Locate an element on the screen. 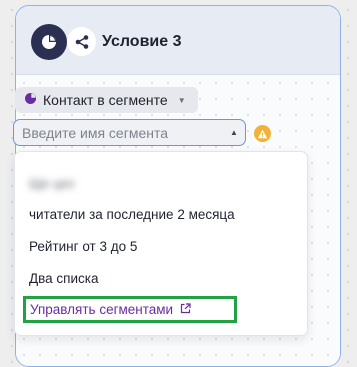 This screenshot has width=357, height=367. chevron-down-icon: ▼ is located at coordinates (181, 100).